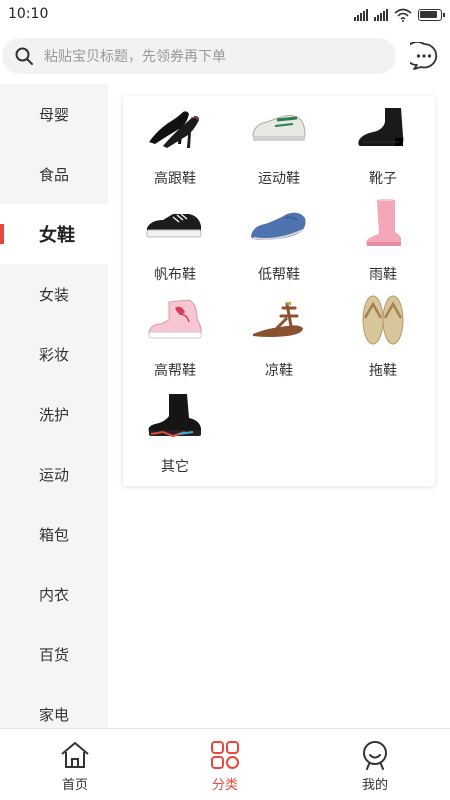 This screenshot has height=800, width=450. What do you see at coordinates (54, 294) in the screenshot?
I see `sidebar-item-nvzhuang: 女装` at bounding box center [54, 294].